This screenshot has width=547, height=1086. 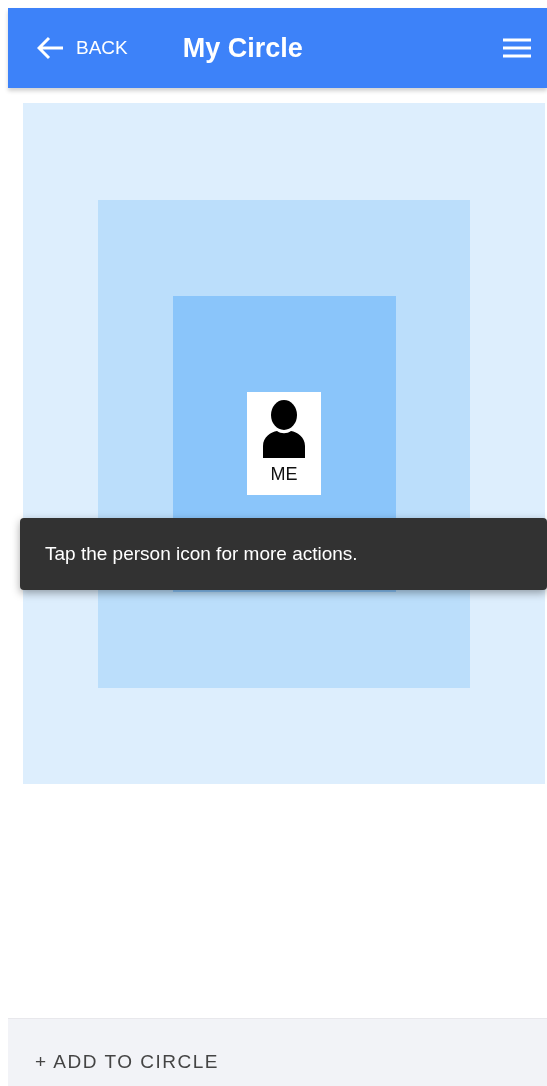 What do you see at coordinates (201, 554) in the screenshot?
I see `toast-message: Tap the person icon for more actions.` at bounding box center [201, 554].